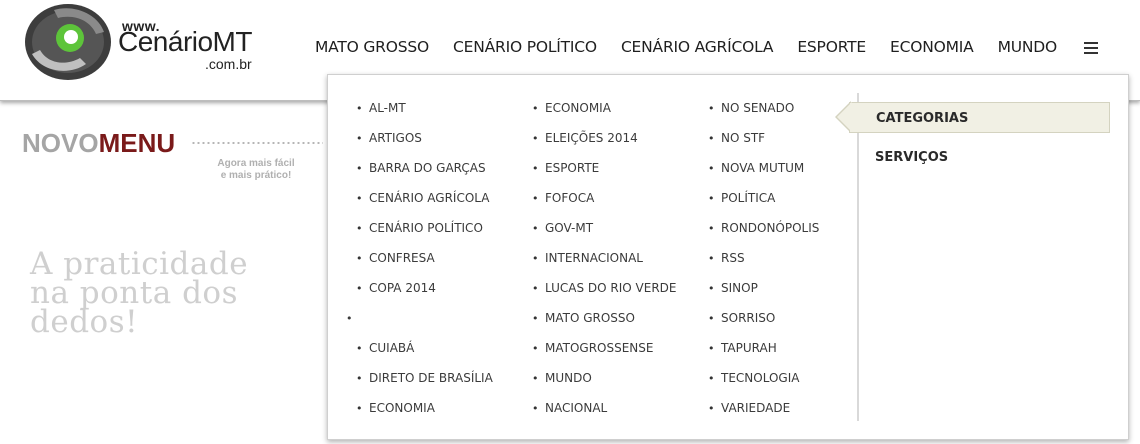 This screenshot has width=1140, height=444. I want to click on logo-domain: .com.br, so click(228, 64).